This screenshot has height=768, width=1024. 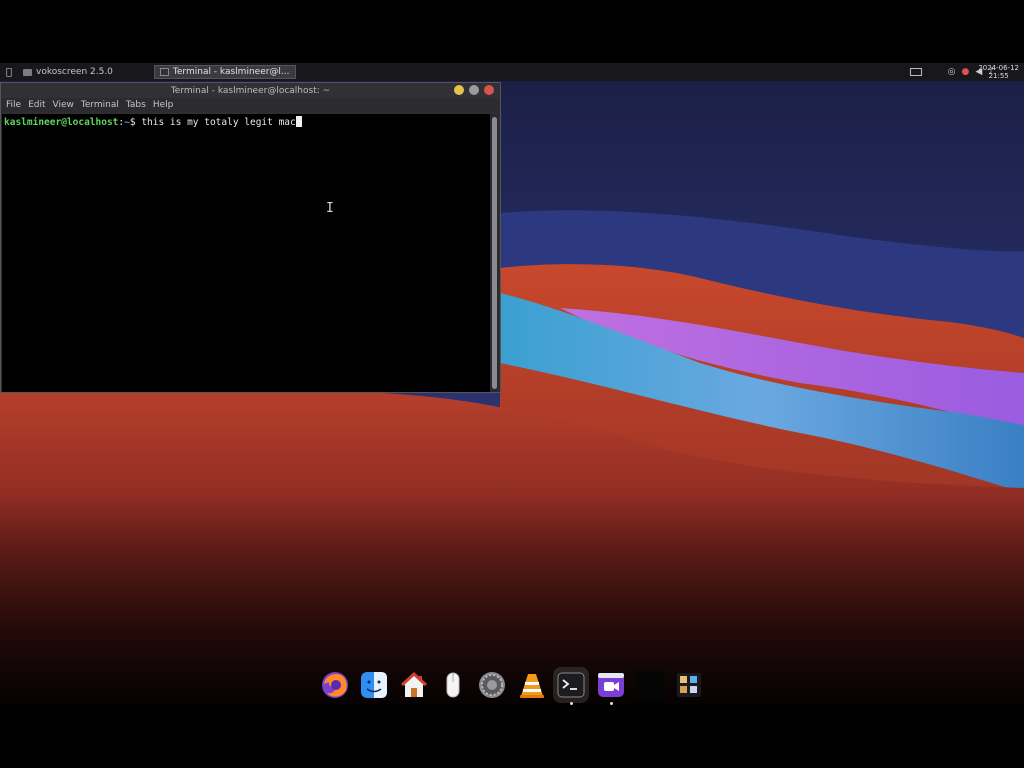 What do you see at coordinates (136, 105) in the screenshot?
I see `menu-tabs: Tabs` at bounding box center [136, 105].